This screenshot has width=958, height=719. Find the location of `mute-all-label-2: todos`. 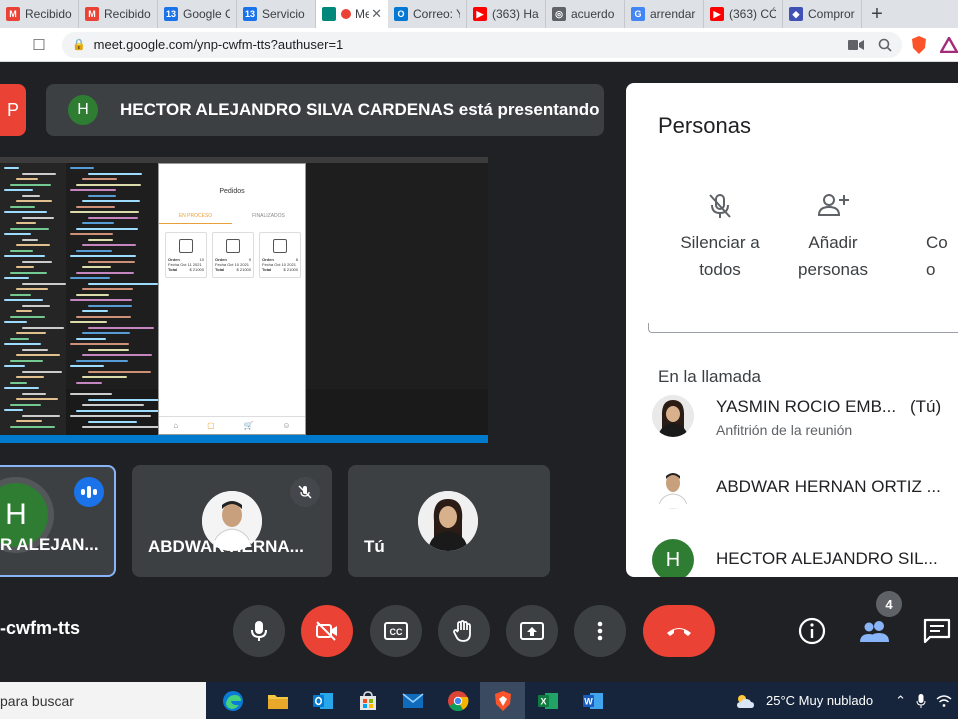

mute-all-label-2: todos is located at coordinates (720, 269).